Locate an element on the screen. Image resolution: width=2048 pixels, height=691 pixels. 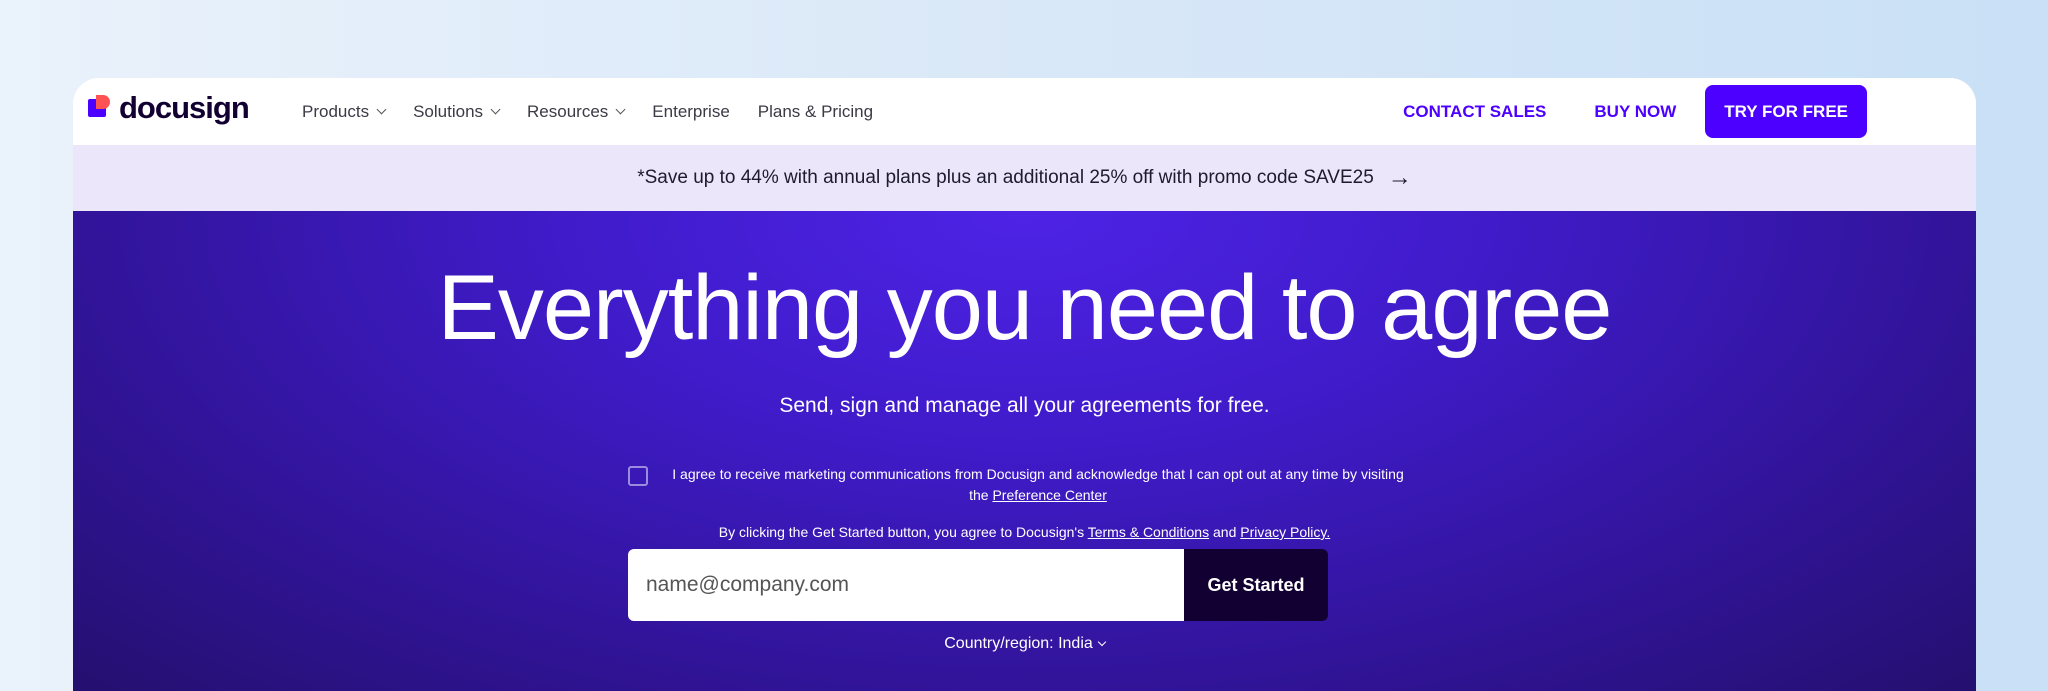
try-for-free-button: TRY FOR FREE is located at coordinates (1786, 111).